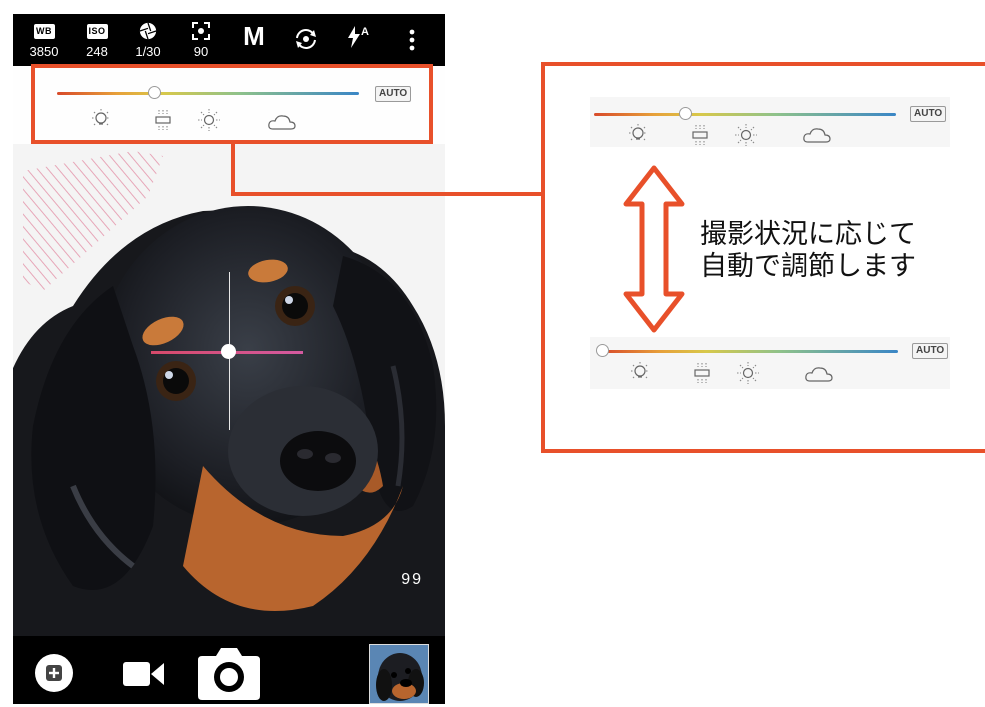 The height and width of the screenshot is (707, 985). I want to click on gallery-thumbnail, so click(399, 674).